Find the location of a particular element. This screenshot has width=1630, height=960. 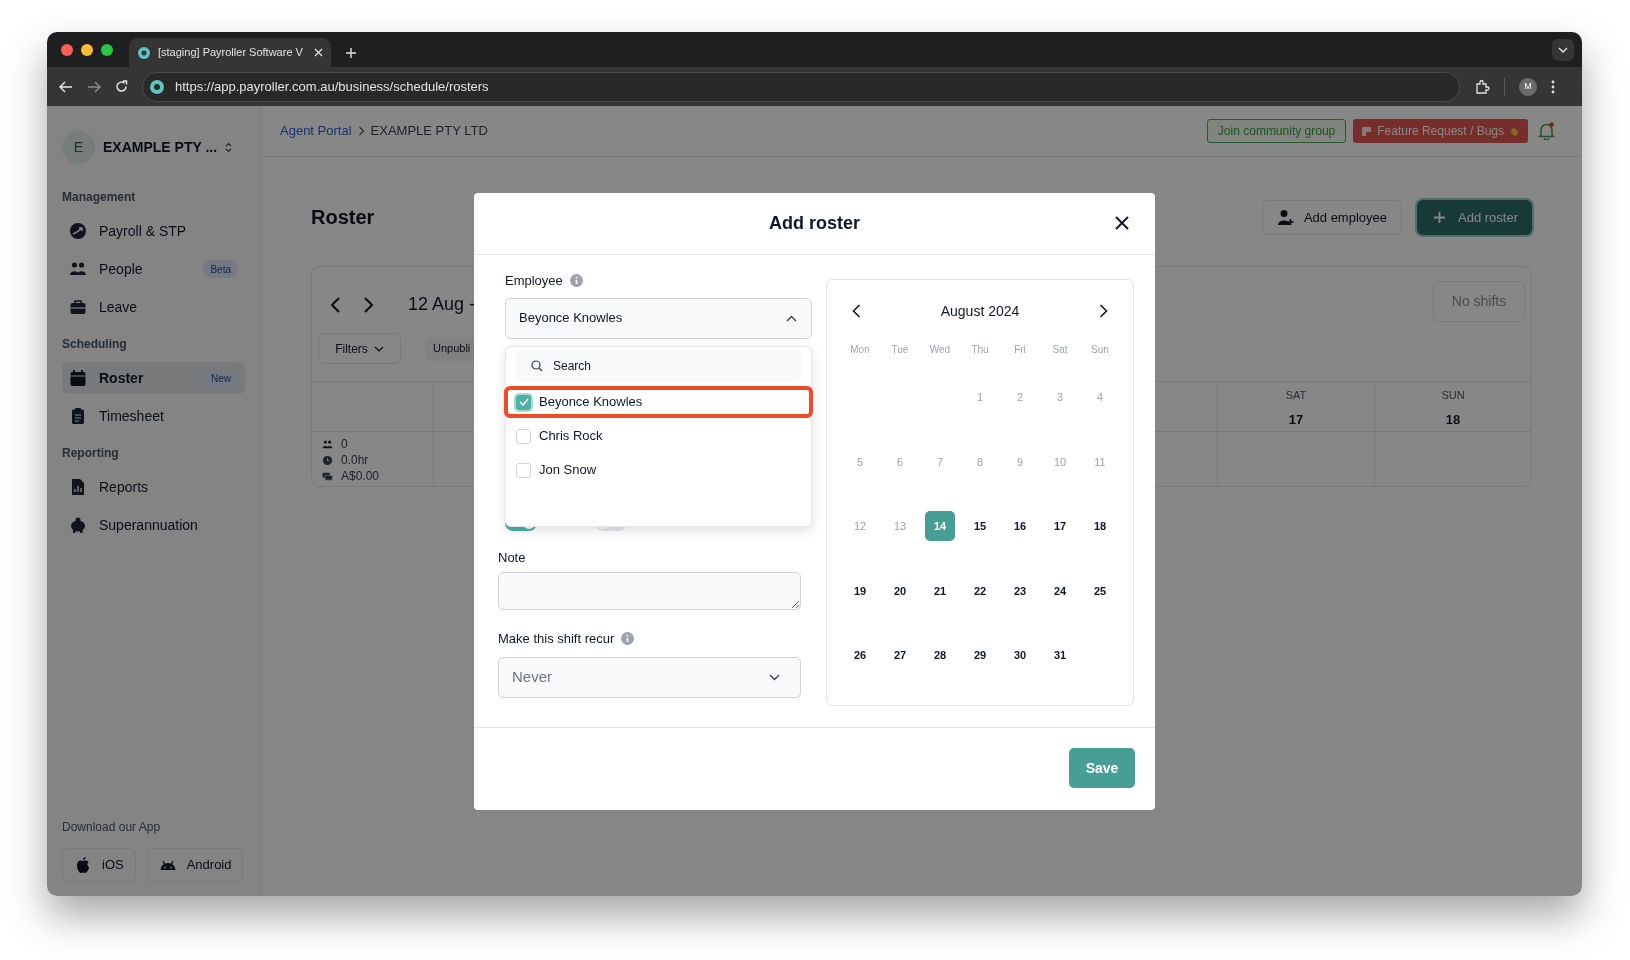

weekday-label: Sat is located at coordinates (1060, 350).